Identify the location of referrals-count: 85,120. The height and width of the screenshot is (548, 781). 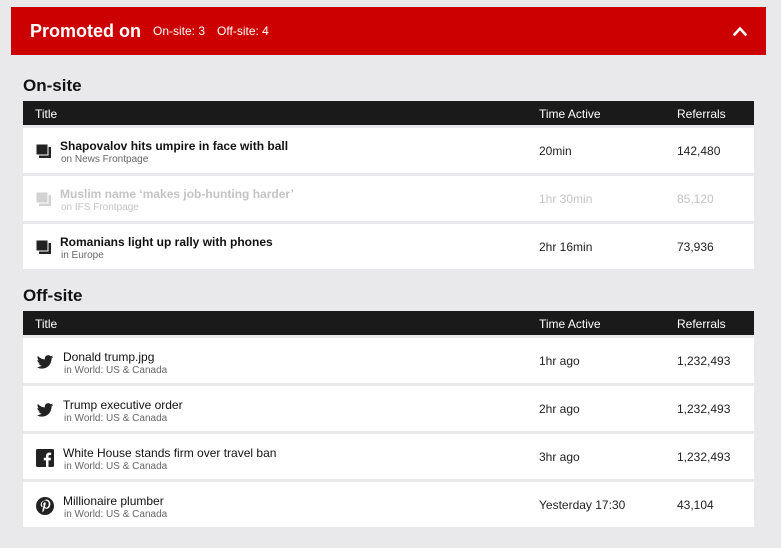
(695, 199).